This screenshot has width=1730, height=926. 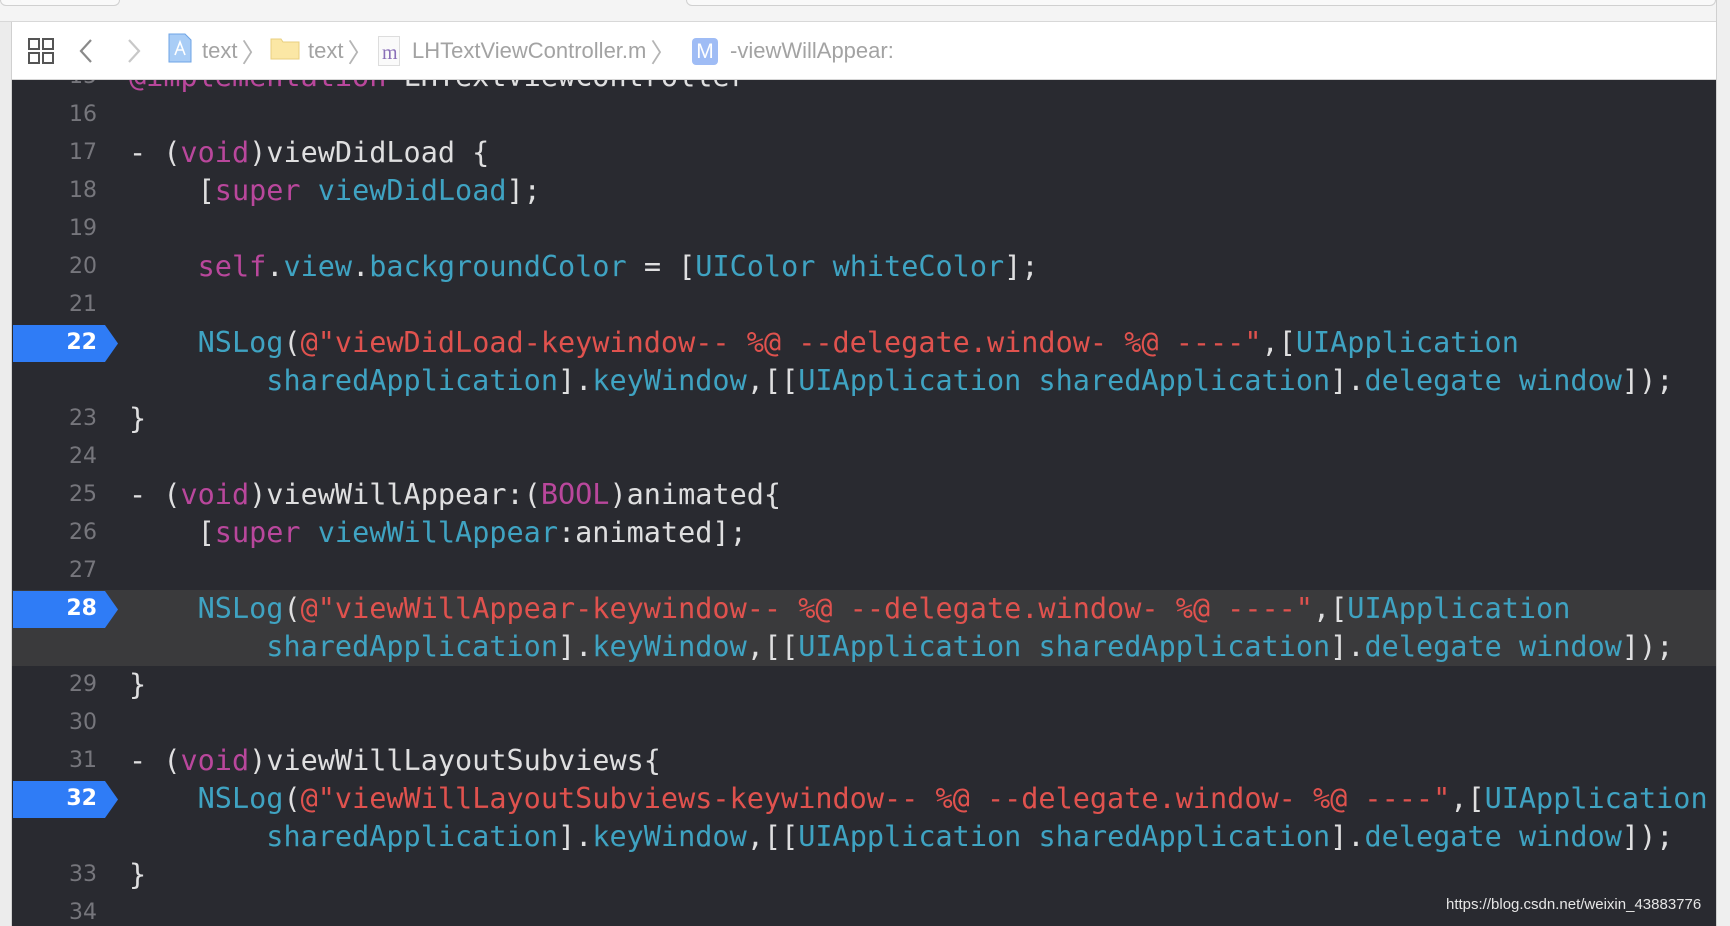 I want to click on file-badge: m, so click(x=390, y=53).